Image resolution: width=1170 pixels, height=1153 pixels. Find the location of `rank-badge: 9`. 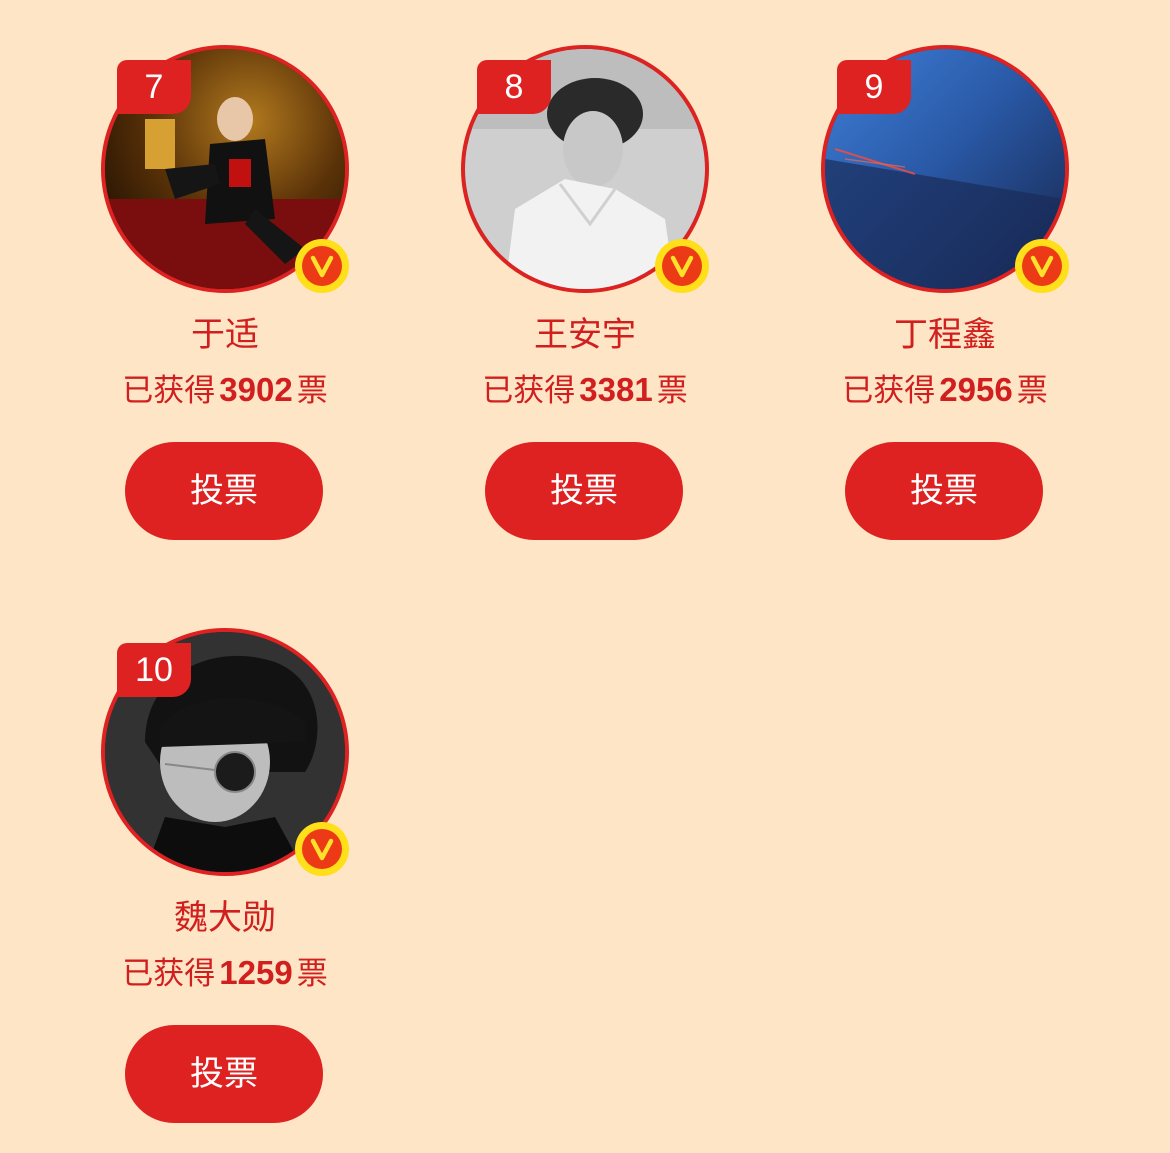

rank-badge: 9 is located at coordinates (874, 87).